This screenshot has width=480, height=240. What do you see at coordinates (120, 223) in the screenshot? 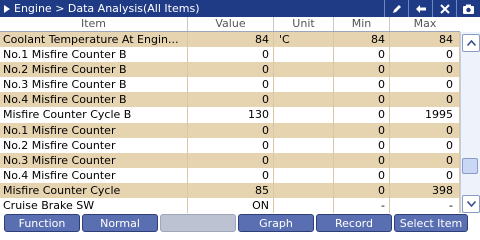
I see `normal-button: Normal` at bounding box center [120, 223].